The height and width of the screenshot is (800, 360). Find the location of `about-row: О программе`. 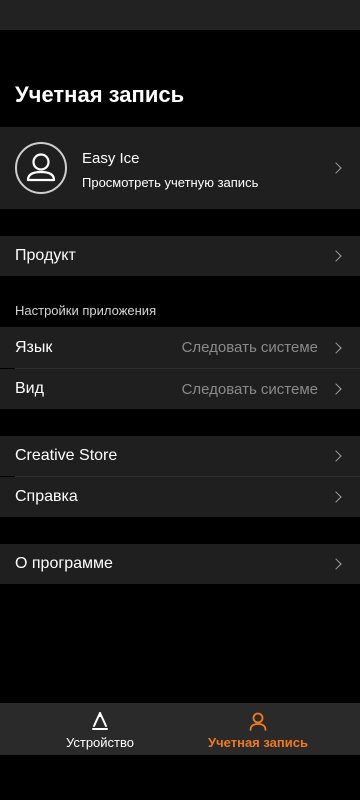

about-row: О программе is located at coordinates (180, 564).